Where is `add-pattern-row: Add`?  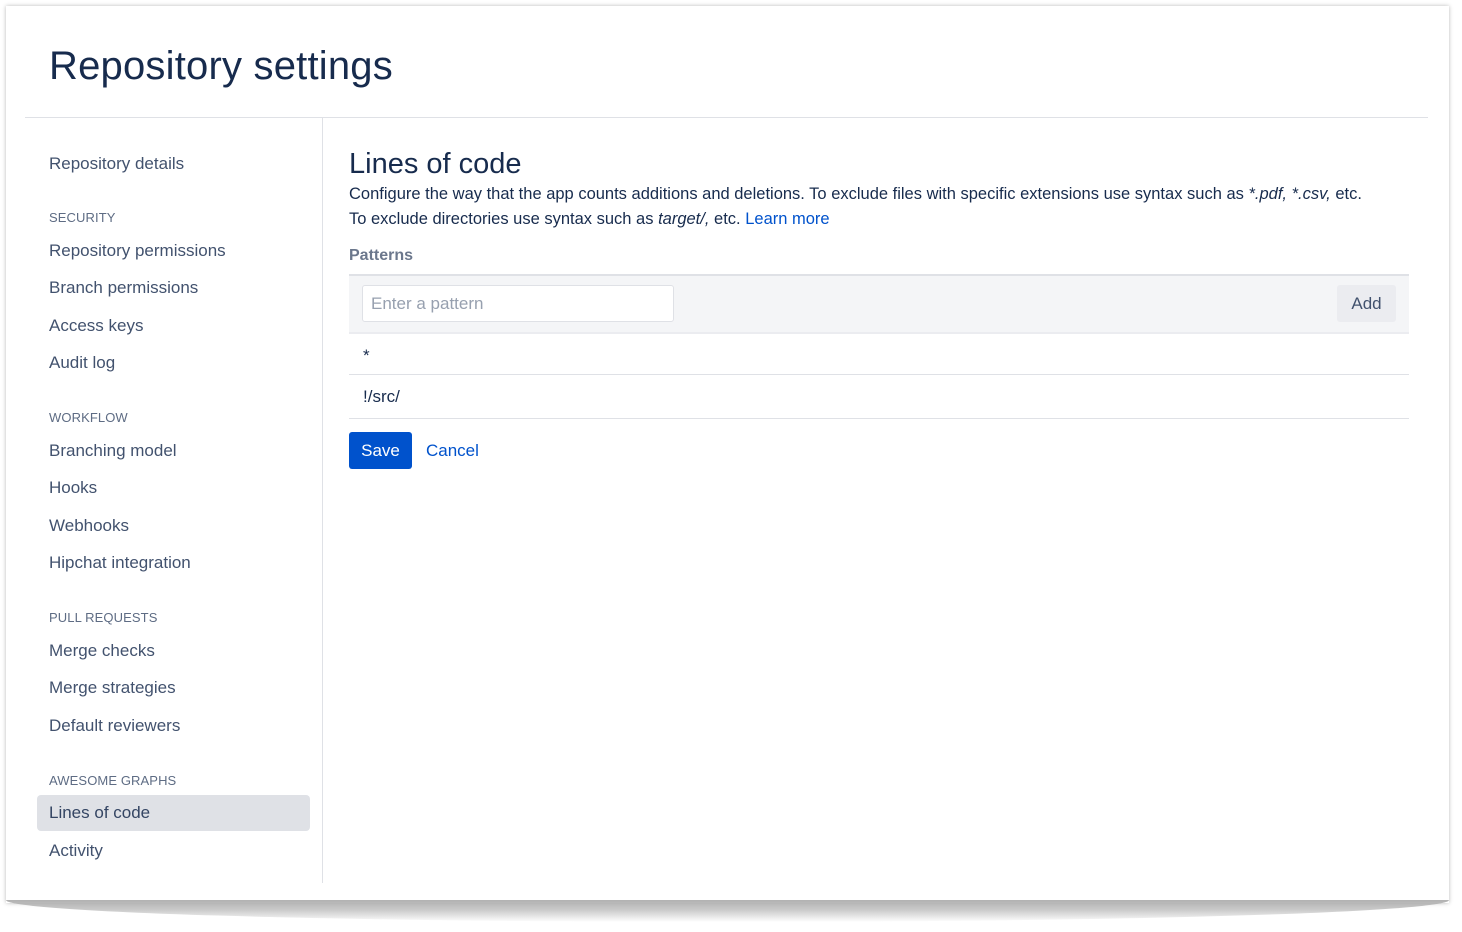 add-pattern-row: Add is located at coordinates (879, 303).